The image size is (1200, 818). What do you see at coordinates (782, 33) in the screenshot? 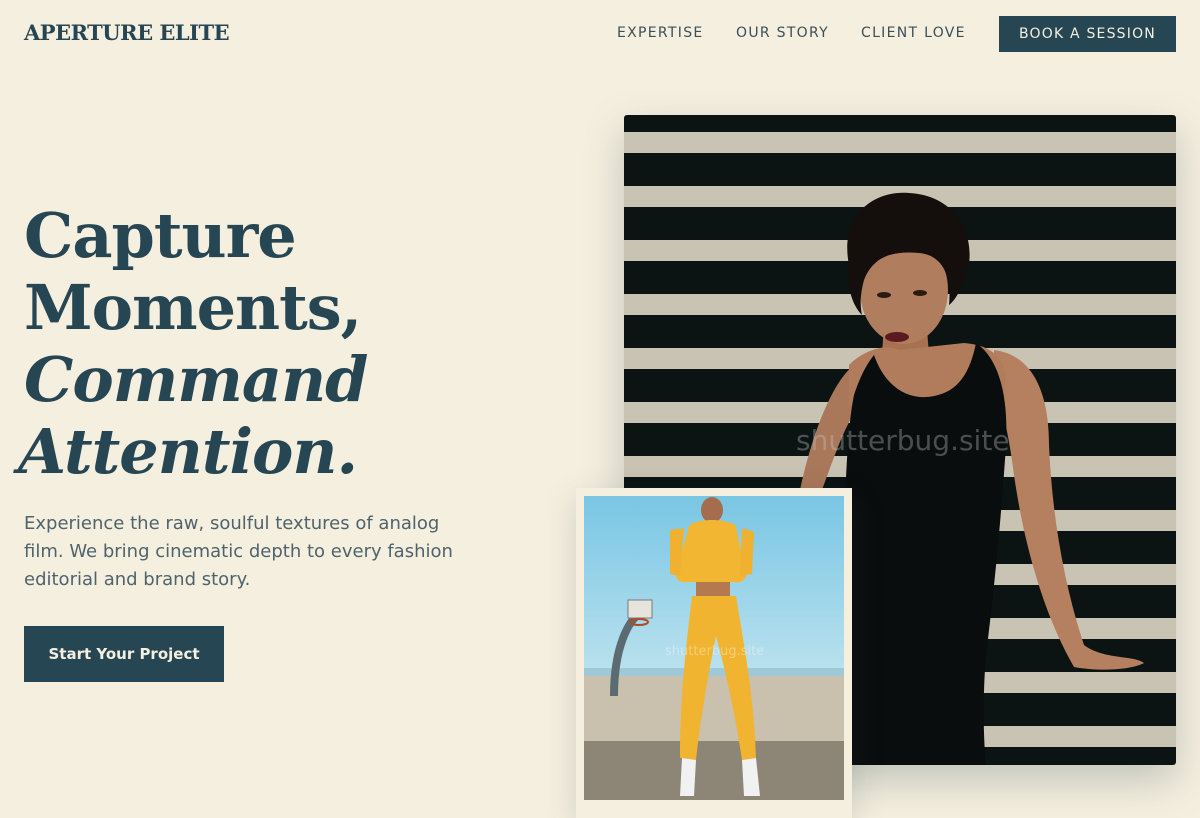
I see `nav-link-our-story: OUR STORY` at bounding box center [782, 33].